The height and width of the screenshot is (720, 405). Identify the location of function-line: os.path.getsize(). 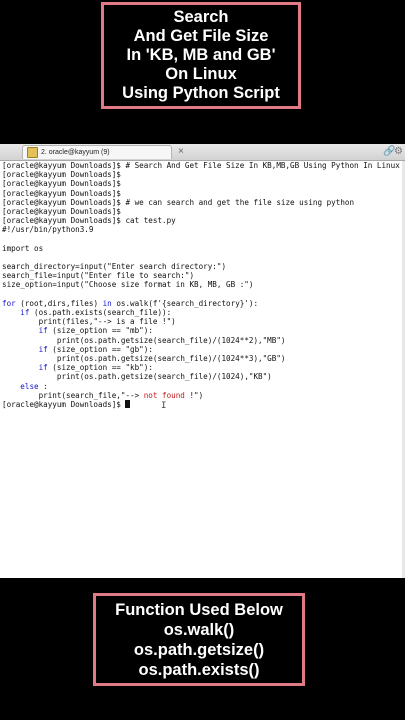
(199, 649).